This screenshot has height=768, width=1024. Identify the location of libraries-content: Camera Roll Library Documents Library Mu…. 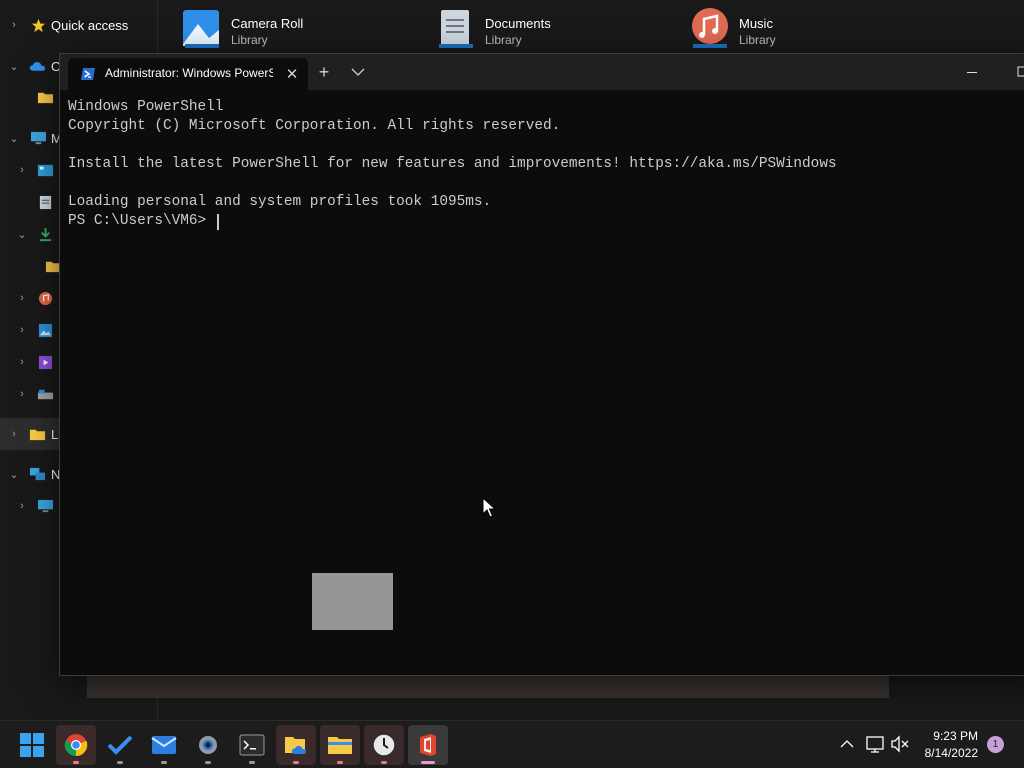
(591, 26).